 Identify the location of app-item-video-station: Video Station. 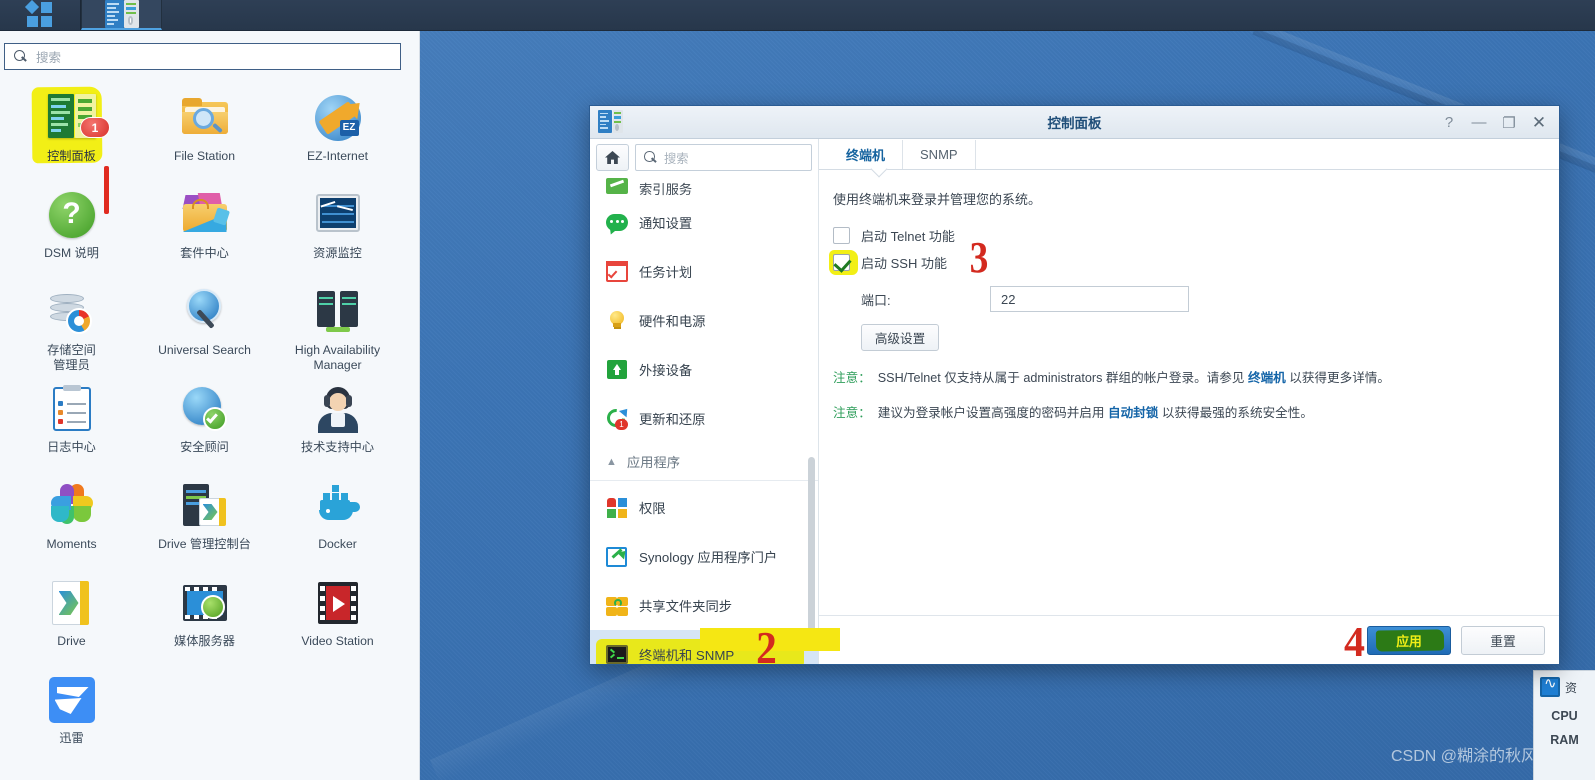
(337, 619).